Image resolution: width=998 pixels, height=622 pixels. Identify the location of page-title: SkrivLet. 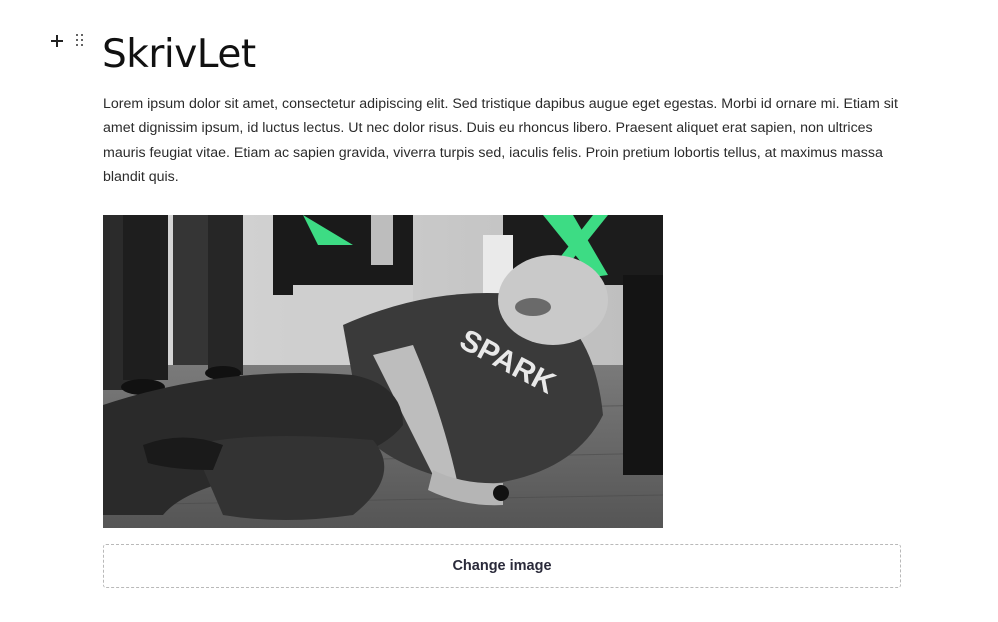
(179, 55).